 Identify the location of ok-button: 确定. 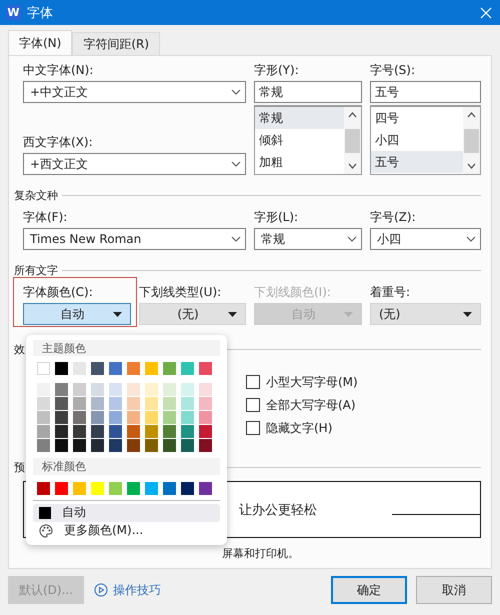
(369, 590).